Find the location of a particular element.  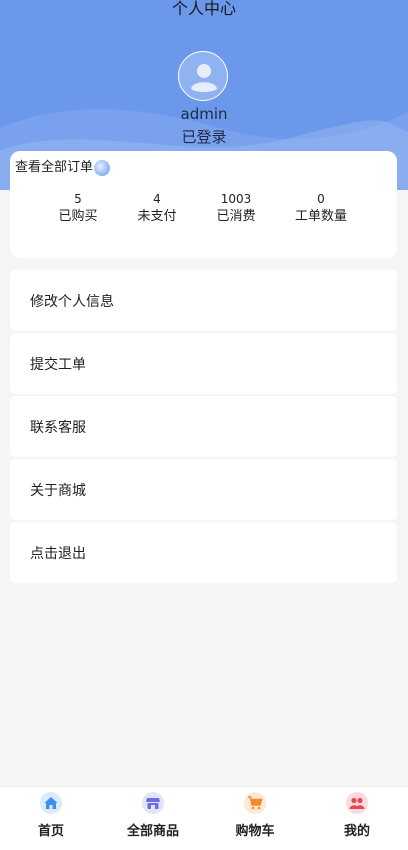

users-icon is located at coordinates (357, 803).